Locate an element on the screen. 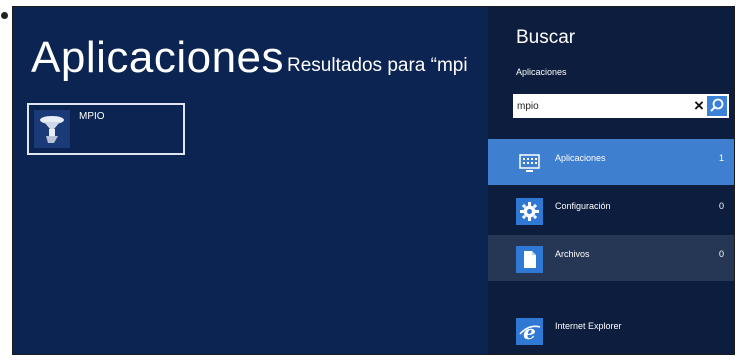 The height and width of the screenshot is (362, 745). search-app-internet-explorer: e Internet Explorer is located at coordinates (611, 330).